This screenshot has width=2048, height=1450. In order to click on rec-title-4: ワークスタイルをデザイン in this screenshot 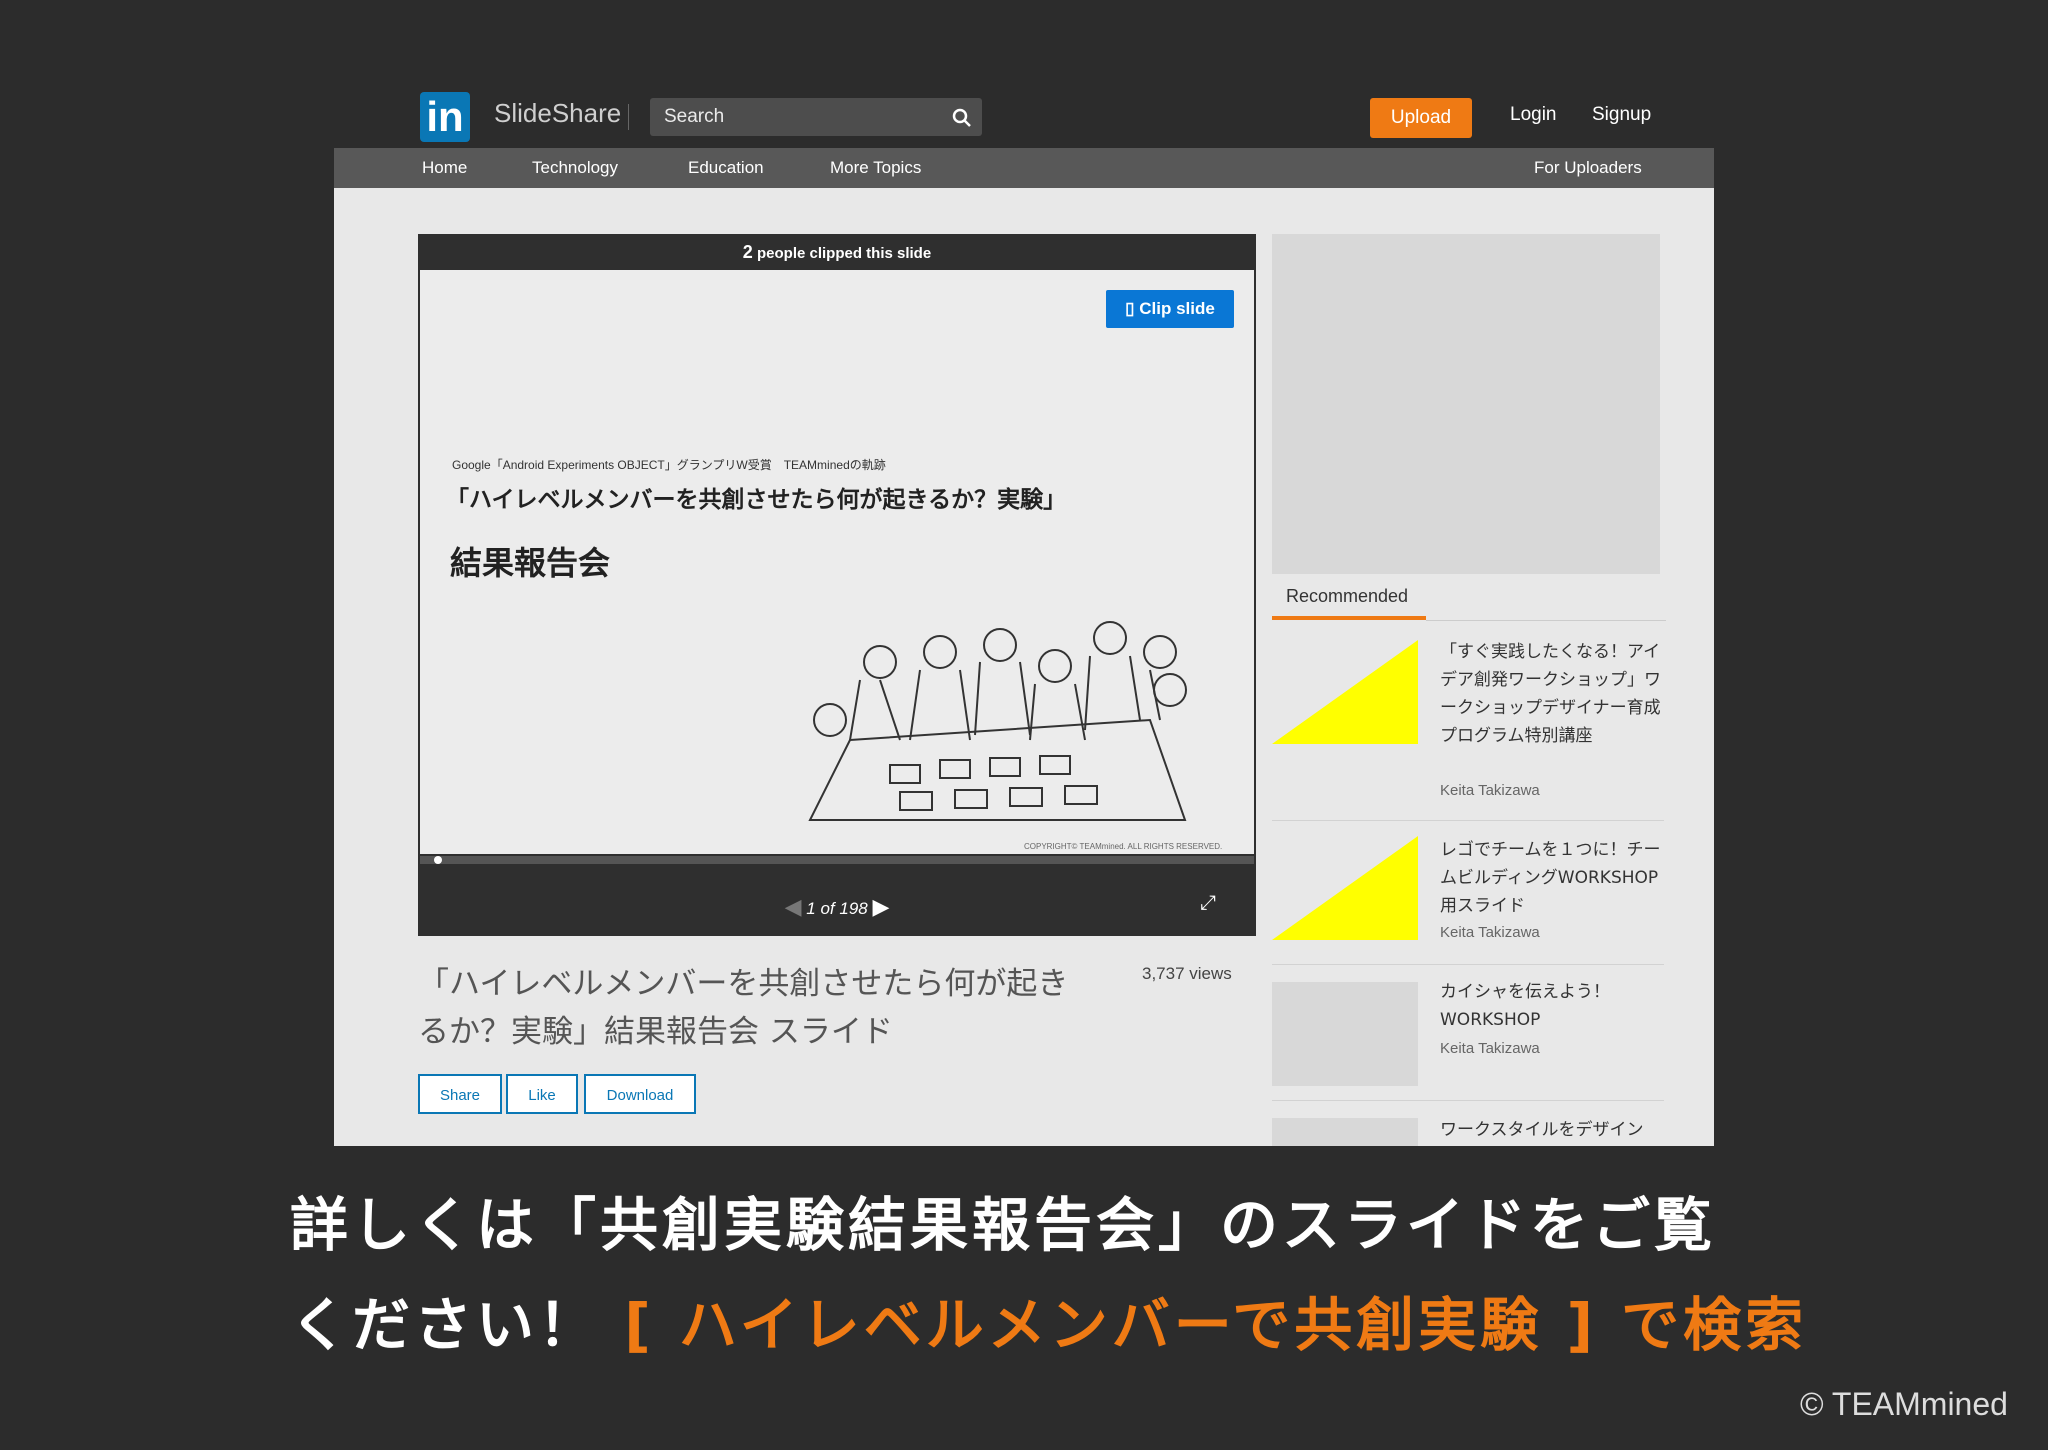, I will do `click(1555, 1131)`.